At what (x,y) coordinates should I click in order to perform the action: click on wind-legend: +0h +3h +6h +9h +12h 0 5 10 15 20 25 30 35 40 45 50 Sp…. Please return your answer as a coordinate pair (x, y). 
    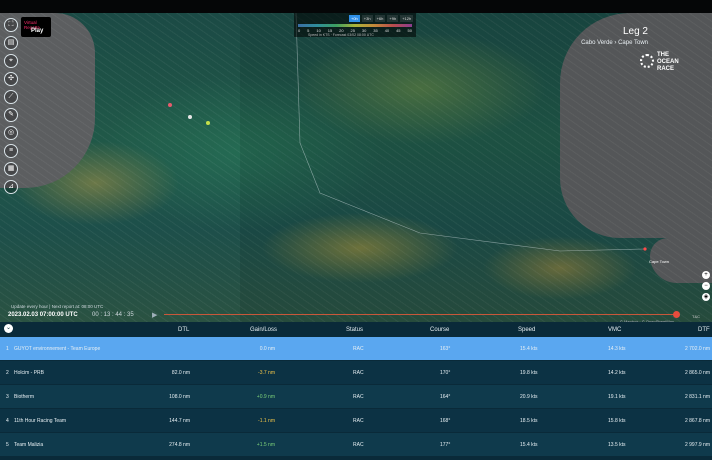
    Looking at the image, I should click on (355, 25).